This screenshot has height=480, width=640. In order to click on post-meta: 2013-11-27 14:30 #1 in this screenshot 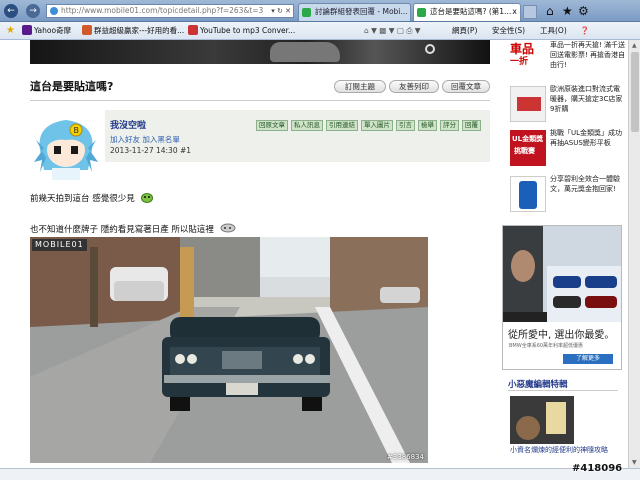, I will do `click(150, 150)`.